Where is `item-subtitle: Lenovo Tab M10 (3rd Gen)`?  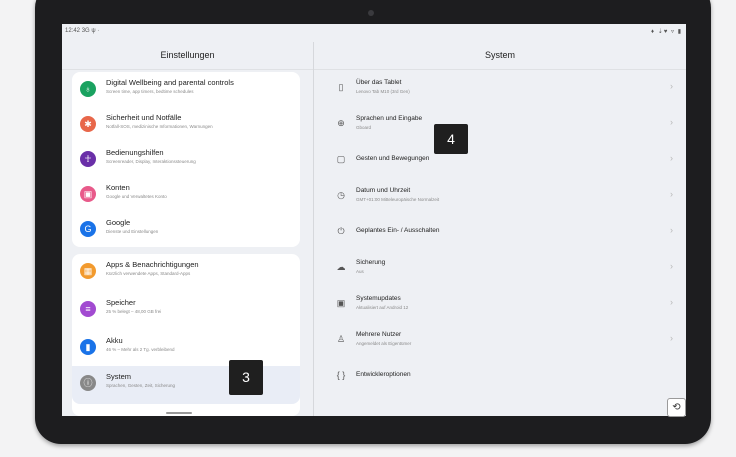 item-subtitle: Lenovo Tab M10 (3rd Gen) is located at coordinates (383, 91).